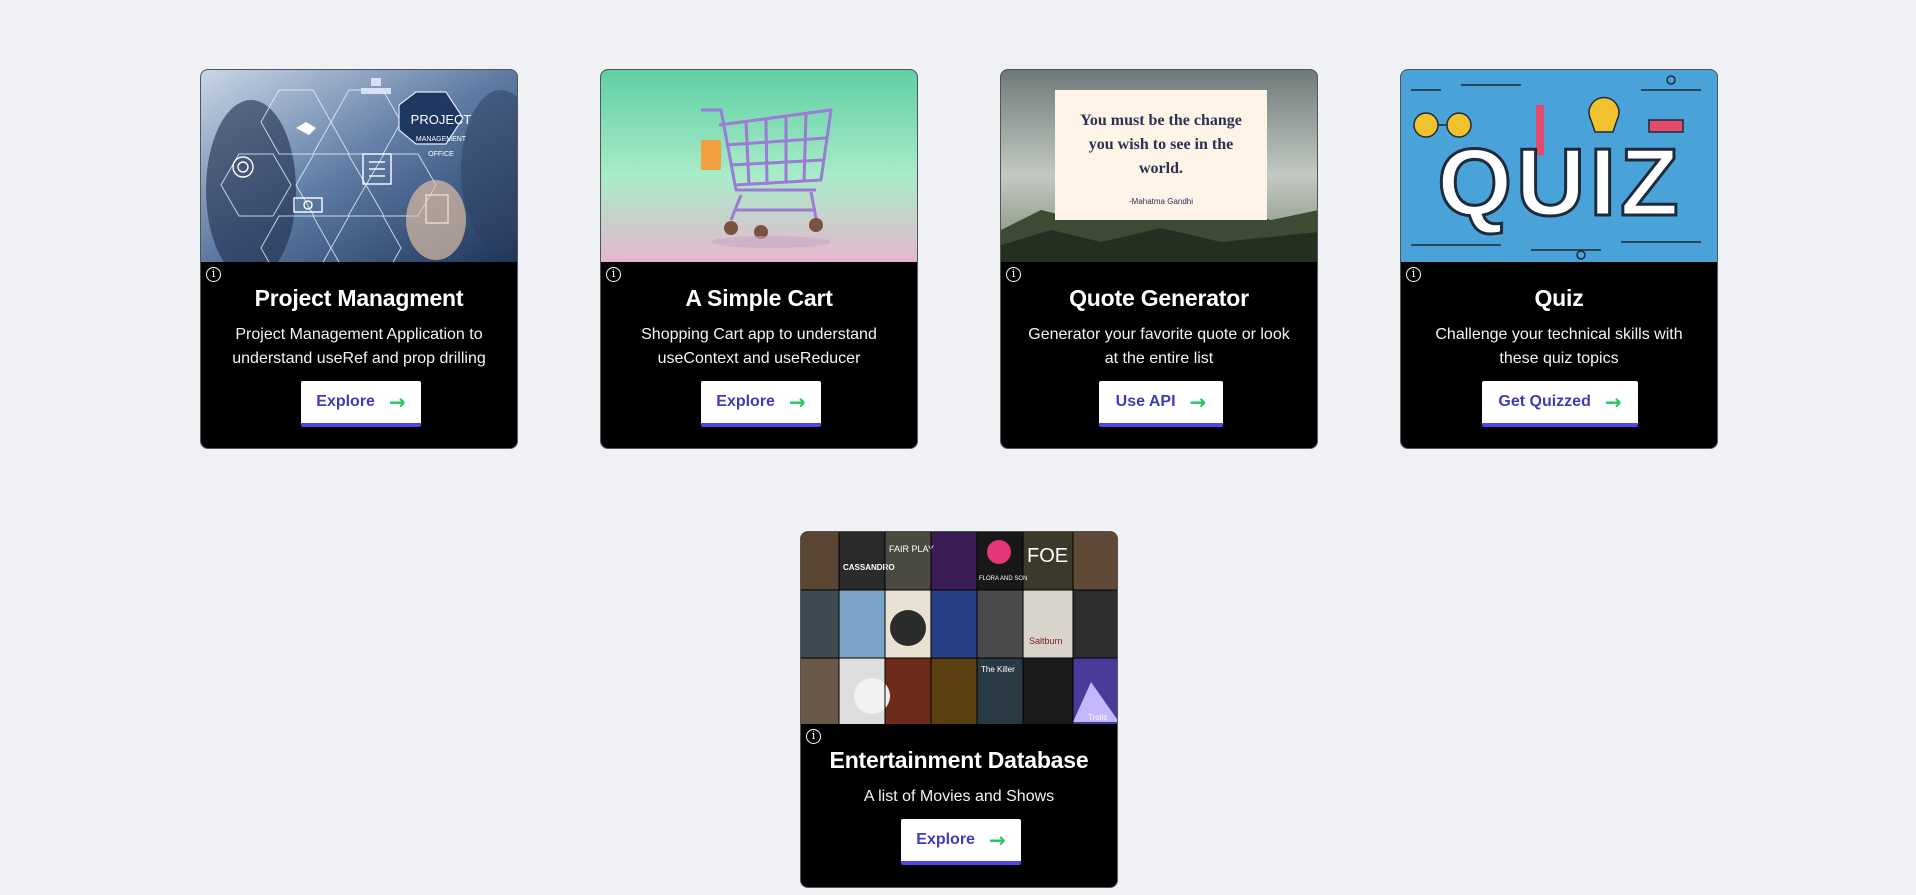 Image resolution: width=1916 pixels, height=895 pixels. Describe the element at coordinates (1559, 182) in the screenshot. I see `quiz-image-text: QUIZ` at that location.